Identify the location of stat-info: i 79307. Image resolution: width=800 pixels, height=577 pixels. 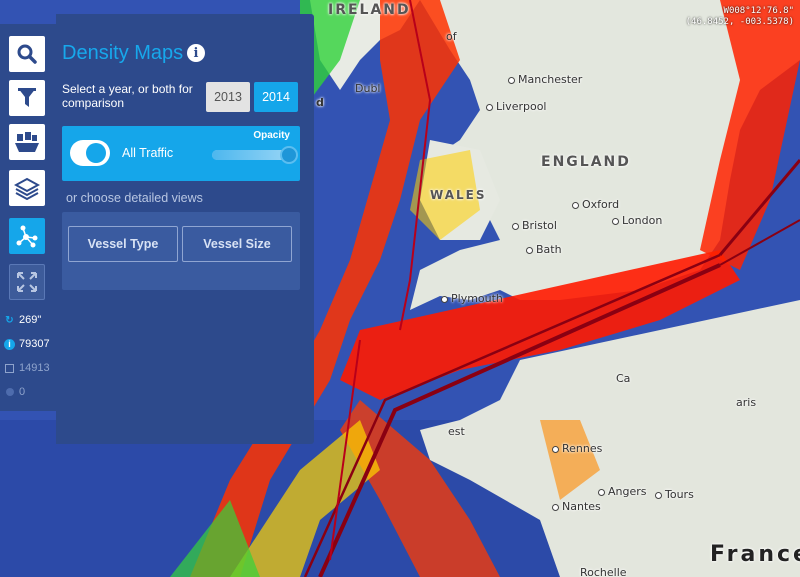
(27, 344).